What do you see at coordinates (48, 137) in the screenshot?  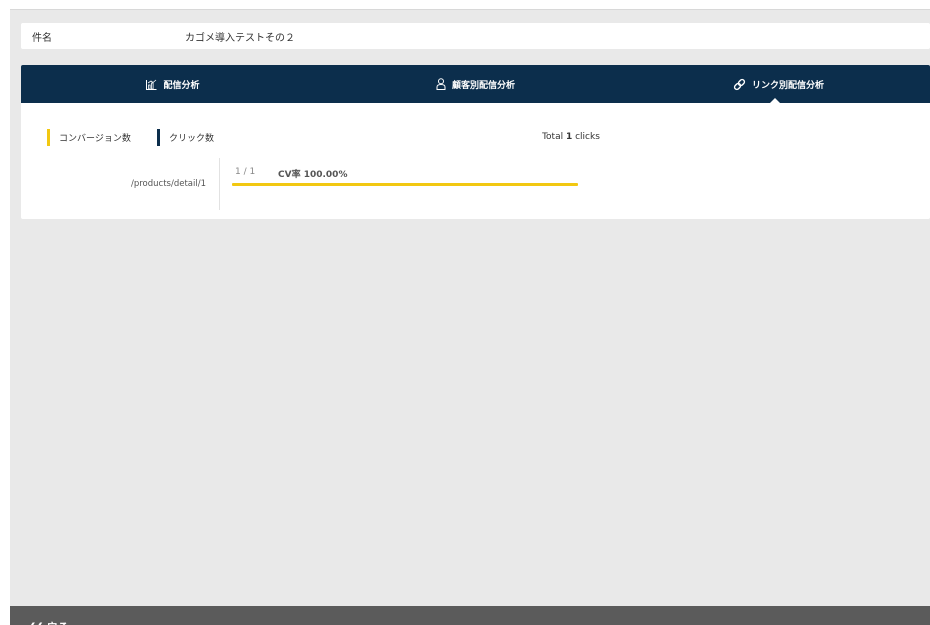 I see `legend-conversions-swatch` at bounding box center [48, 137].